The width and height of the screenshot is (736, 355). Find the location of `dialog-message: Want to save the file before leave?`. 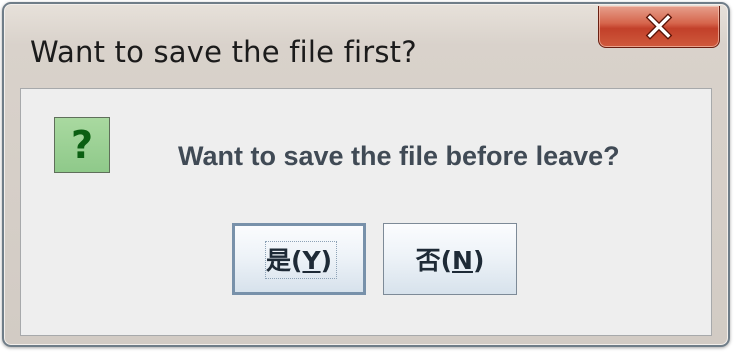

dialog-message: Want to save the file before leave? is located at coordinates (399, 156).